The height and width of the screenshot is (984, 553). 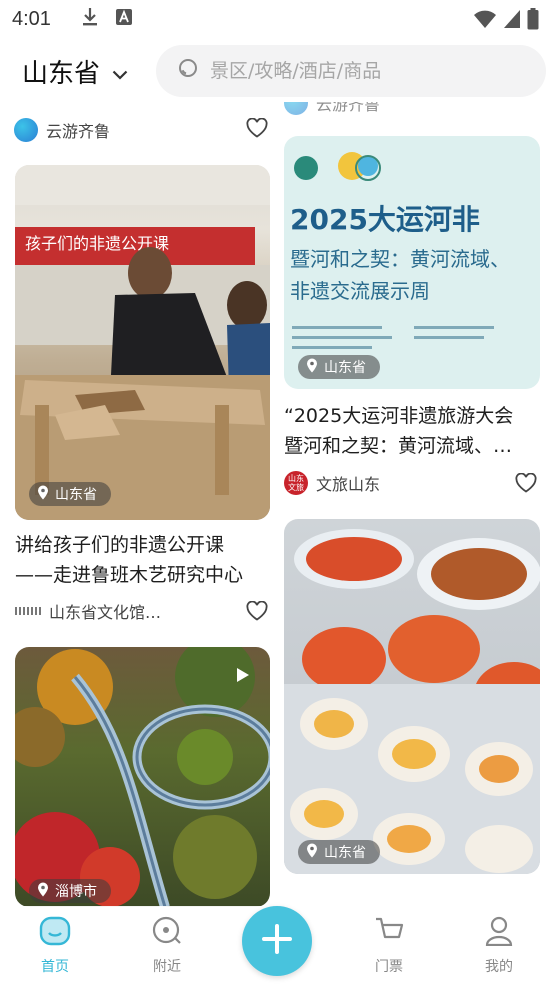 I want to click on publish-button, so click(x=277, y=941).